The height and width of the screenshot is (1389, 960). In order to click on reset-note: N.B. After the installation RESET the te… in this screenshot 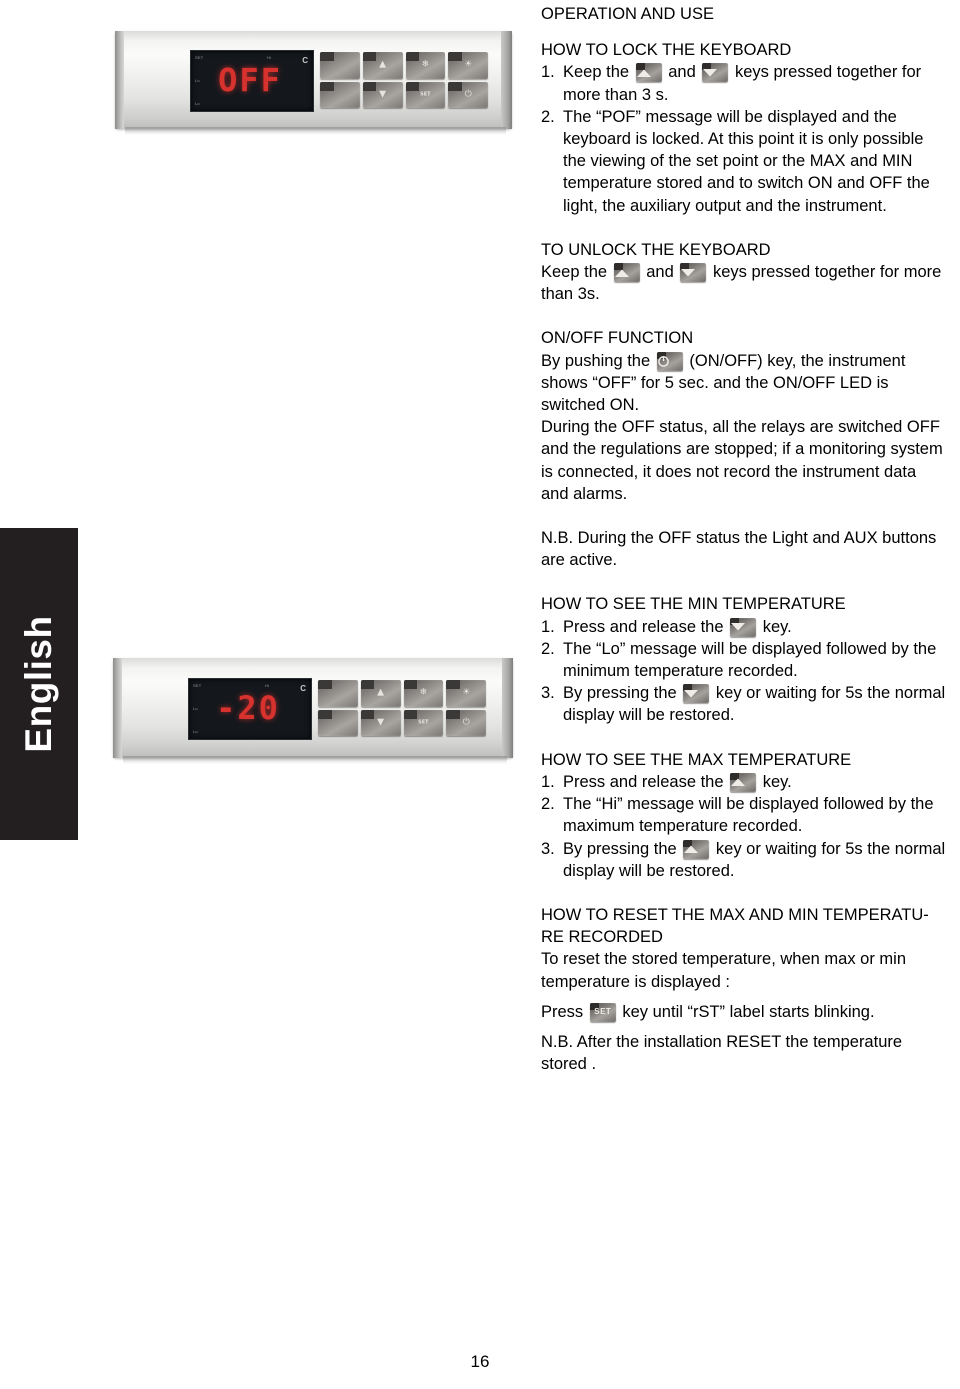, I will do `click(722, 1053)`.